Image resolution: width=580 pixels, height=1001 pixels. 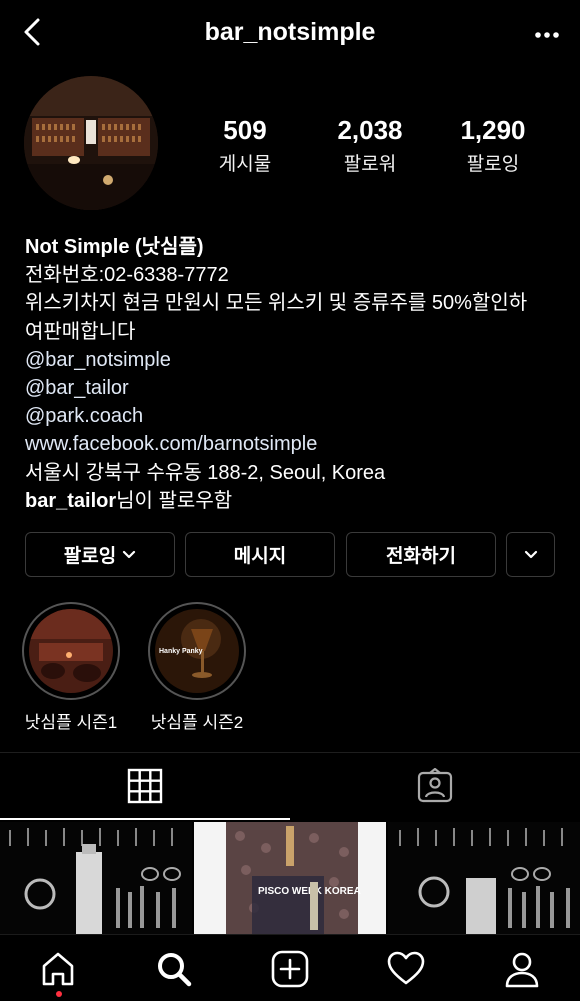 I want to click on bio-address: 서울시 강북구 수유동 188-2, Seoul, Korea, so click(x=295, y=473).